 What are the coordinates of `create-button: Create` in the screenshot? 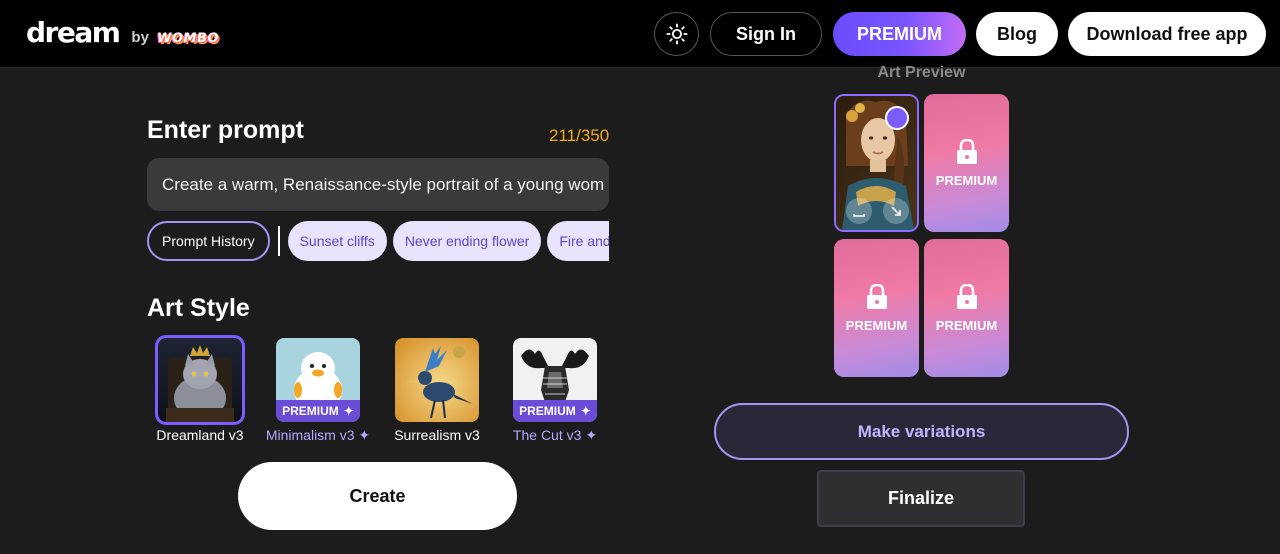 It's located at (377, 496).